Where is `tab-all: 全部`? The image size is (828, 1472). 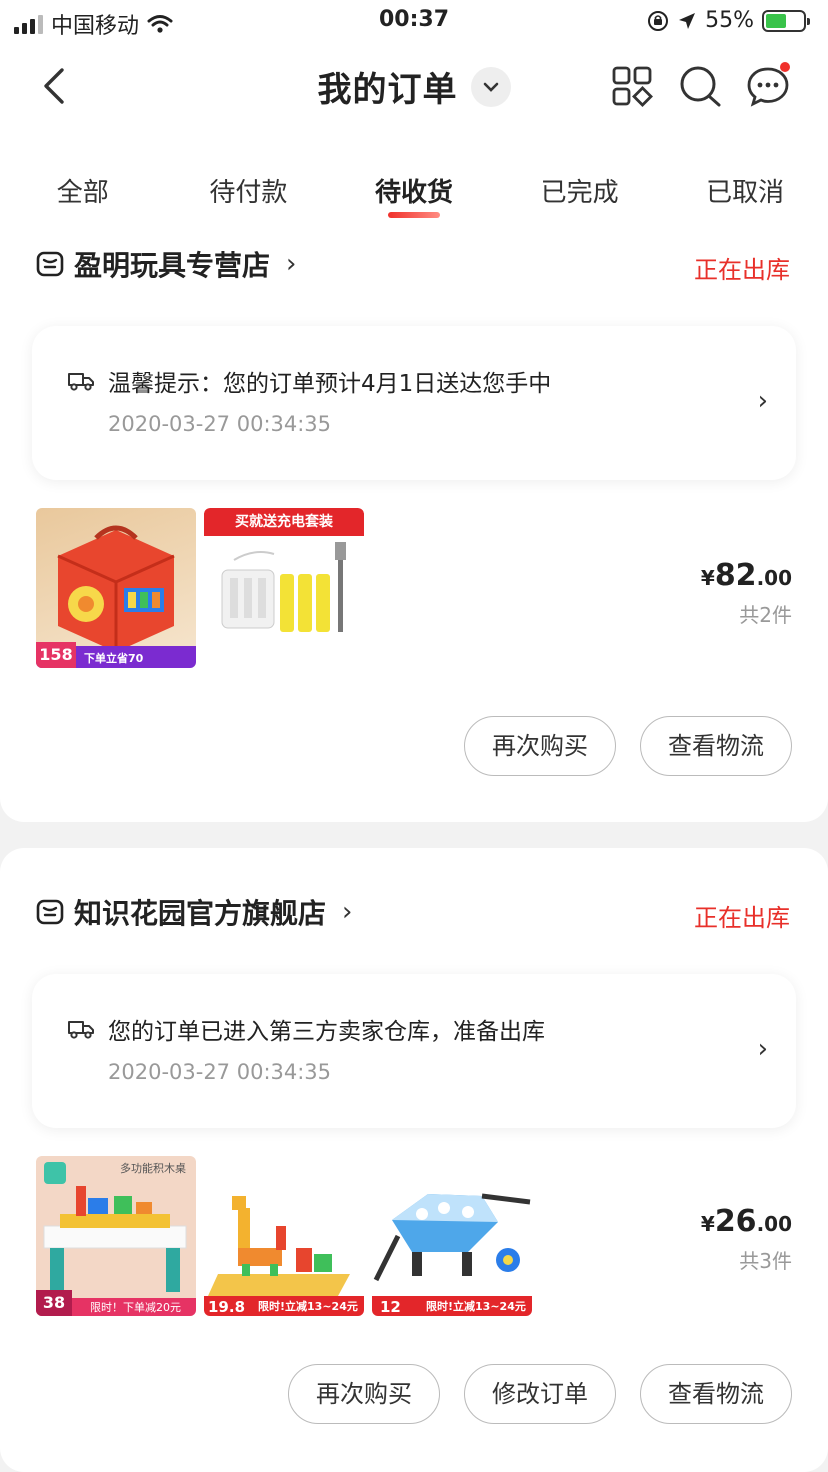
tab-all: 全部 is located at coordinates (83, 189).